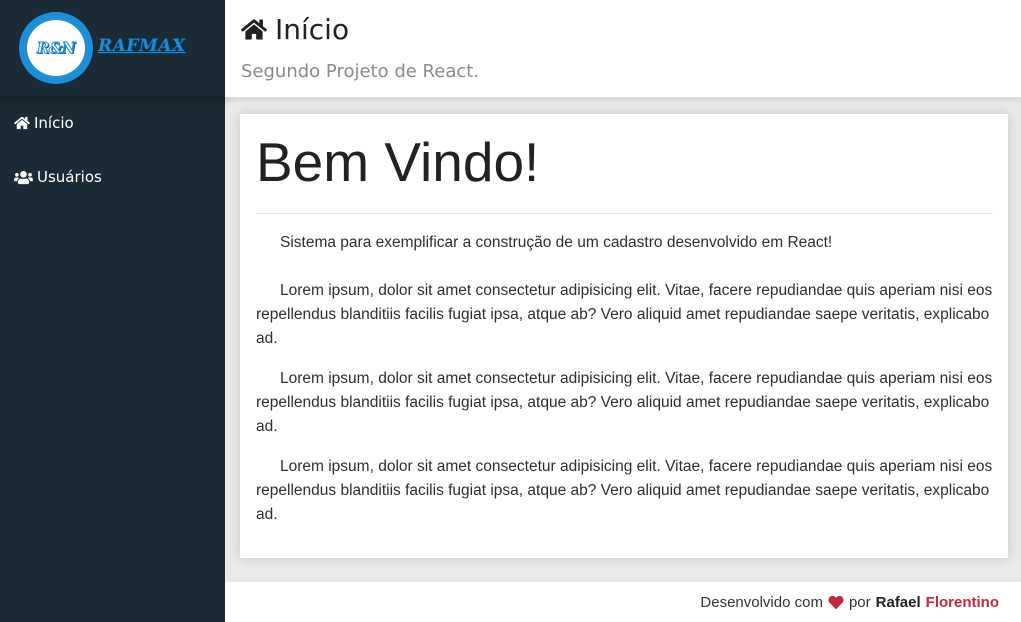 This screenshot has height=622, width=1021. I want to click on page-title-text: Início, so click(312, 29).